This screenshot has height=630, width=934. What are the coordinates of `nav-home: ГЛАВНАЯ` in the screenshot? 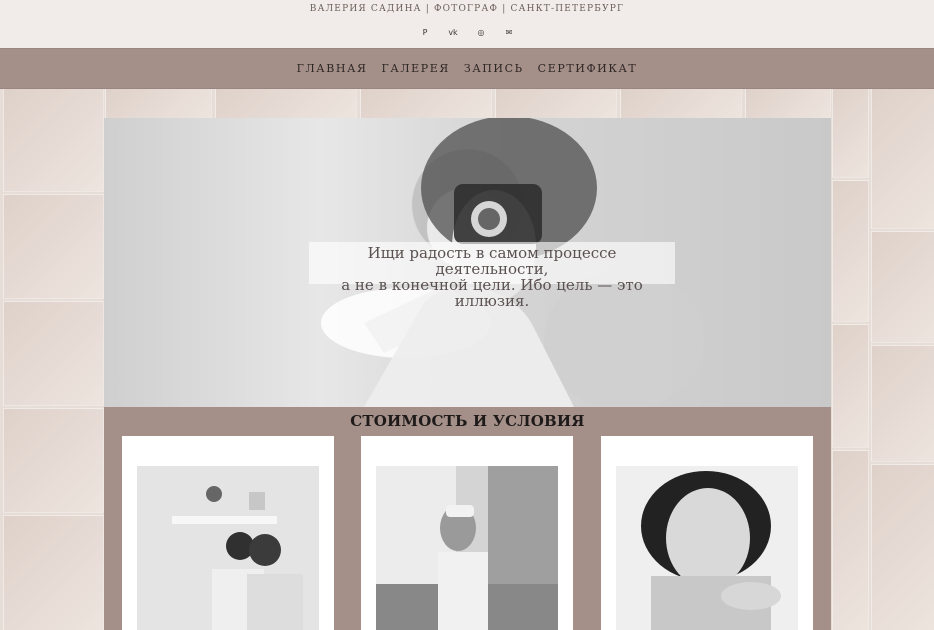 It's located at (332, 68).